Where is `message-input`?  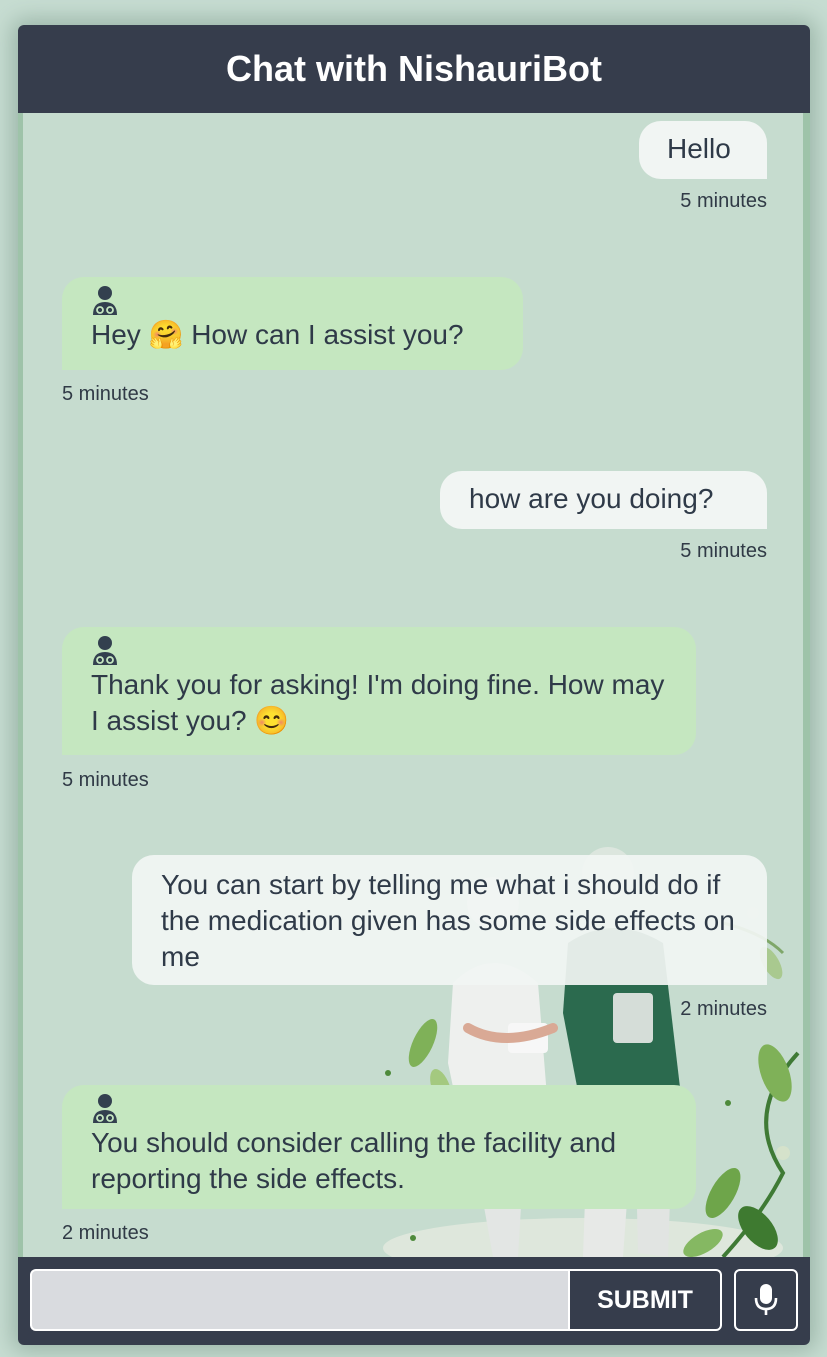 message-input is located at coordinates (299, 1300).